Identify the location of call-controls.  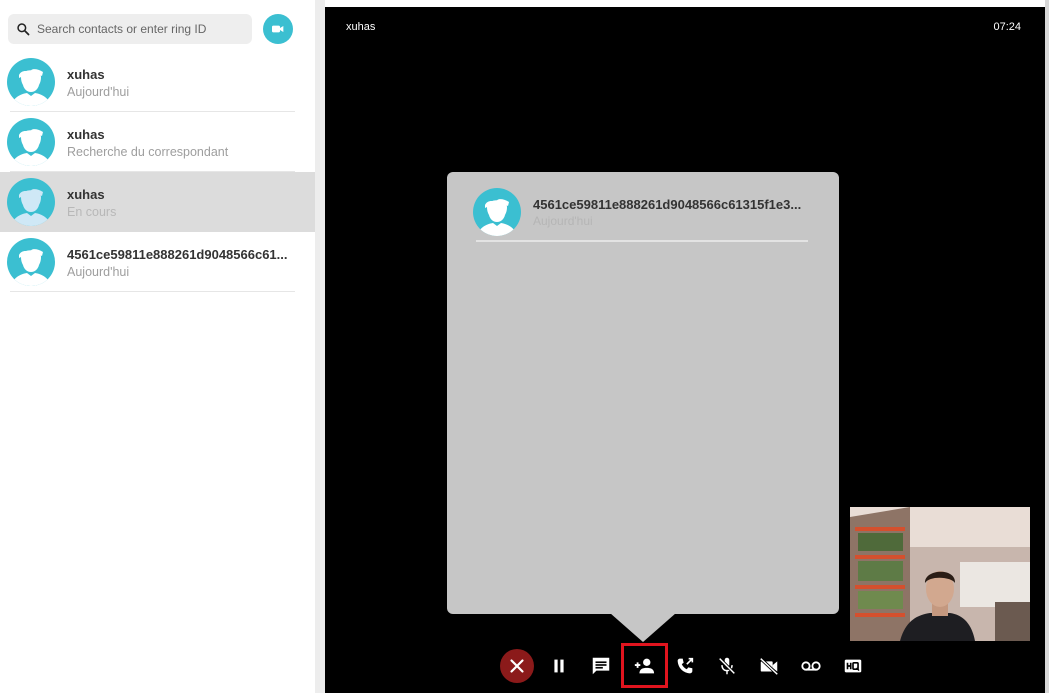
(524, 666).